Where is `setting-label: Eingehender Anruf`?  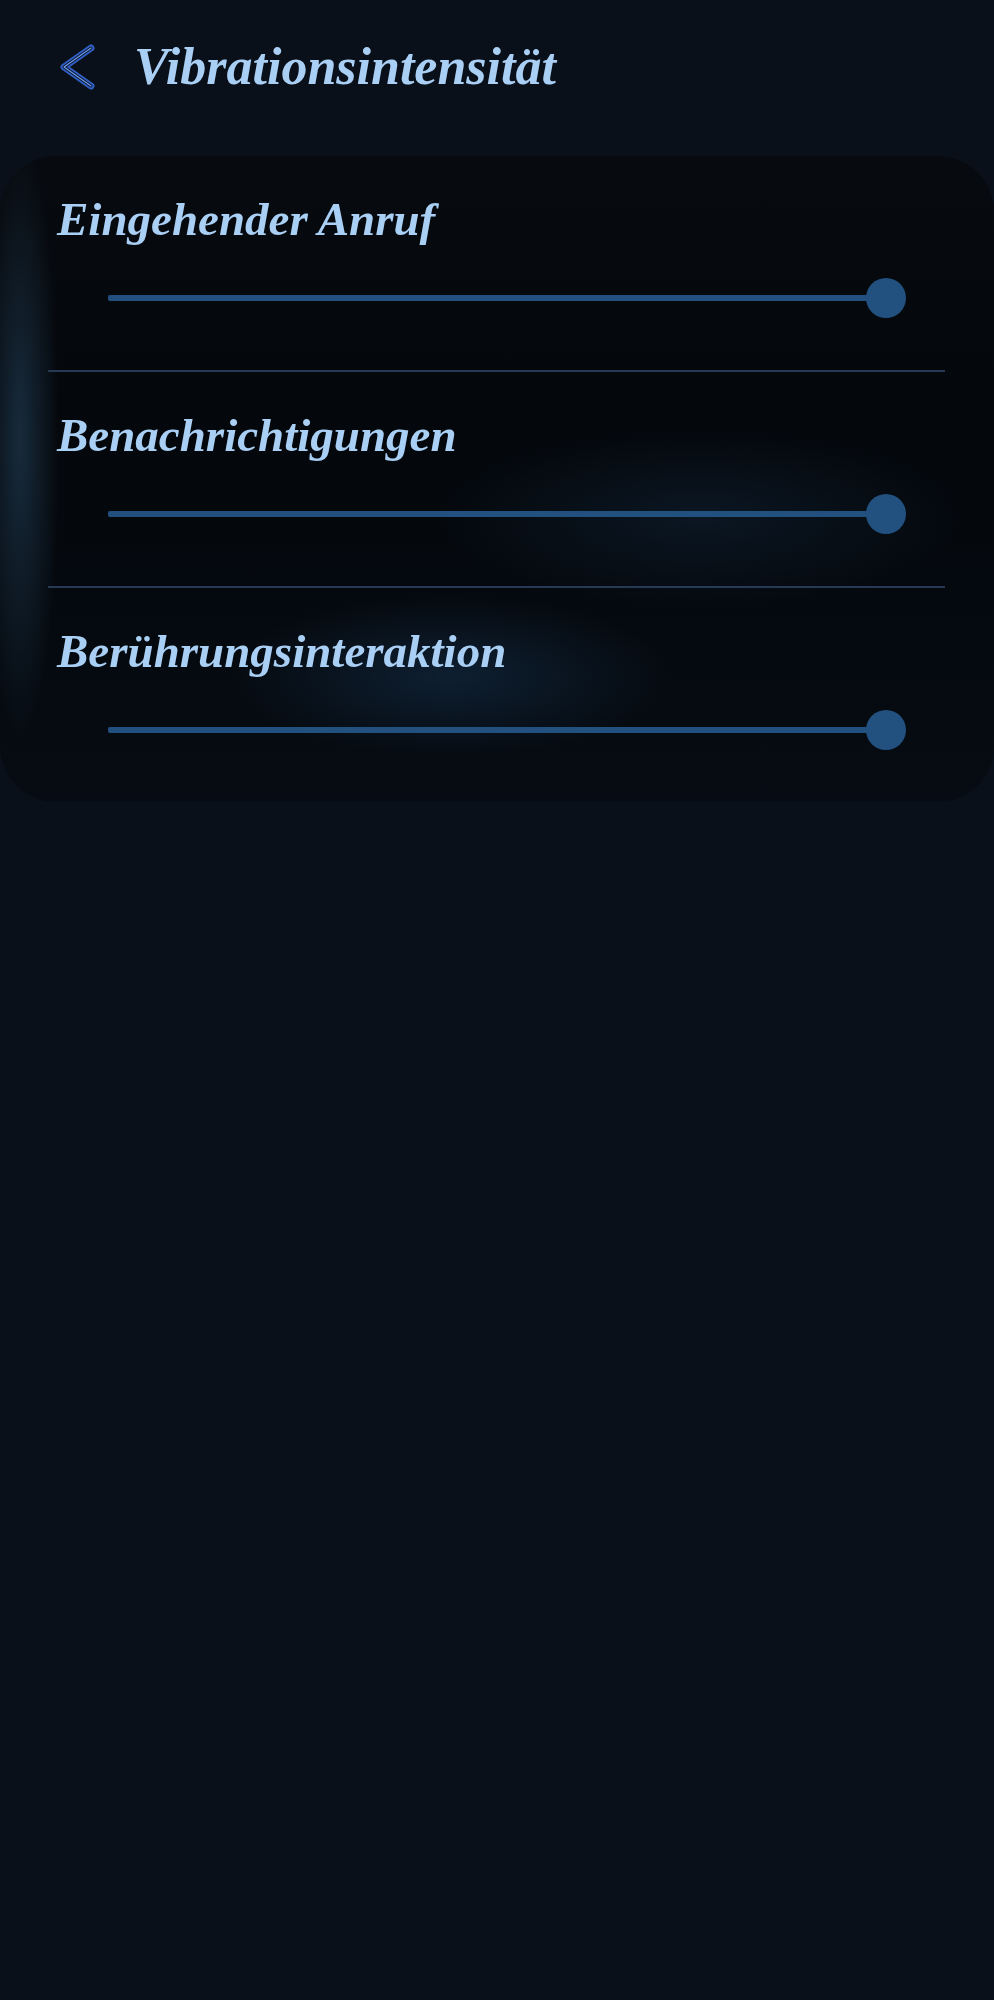 setting-label: Eingehender Anruf is located at coordinates (525, 219).